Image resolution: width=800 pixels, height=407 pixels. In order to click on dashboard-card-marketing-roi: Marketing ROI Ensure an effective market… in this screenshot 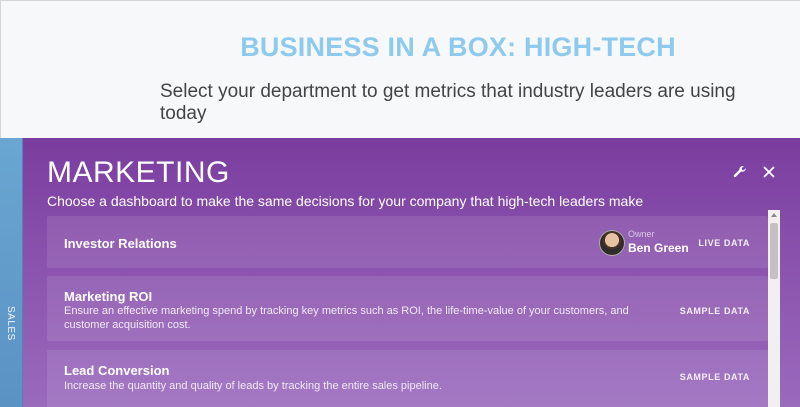, I will do `click(407, 308)`.